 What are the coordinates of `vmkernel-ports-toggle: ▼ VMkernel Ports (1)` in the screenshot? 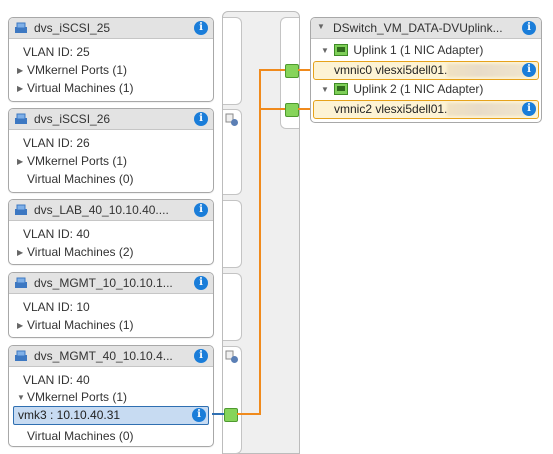 It's located at (72, 397).